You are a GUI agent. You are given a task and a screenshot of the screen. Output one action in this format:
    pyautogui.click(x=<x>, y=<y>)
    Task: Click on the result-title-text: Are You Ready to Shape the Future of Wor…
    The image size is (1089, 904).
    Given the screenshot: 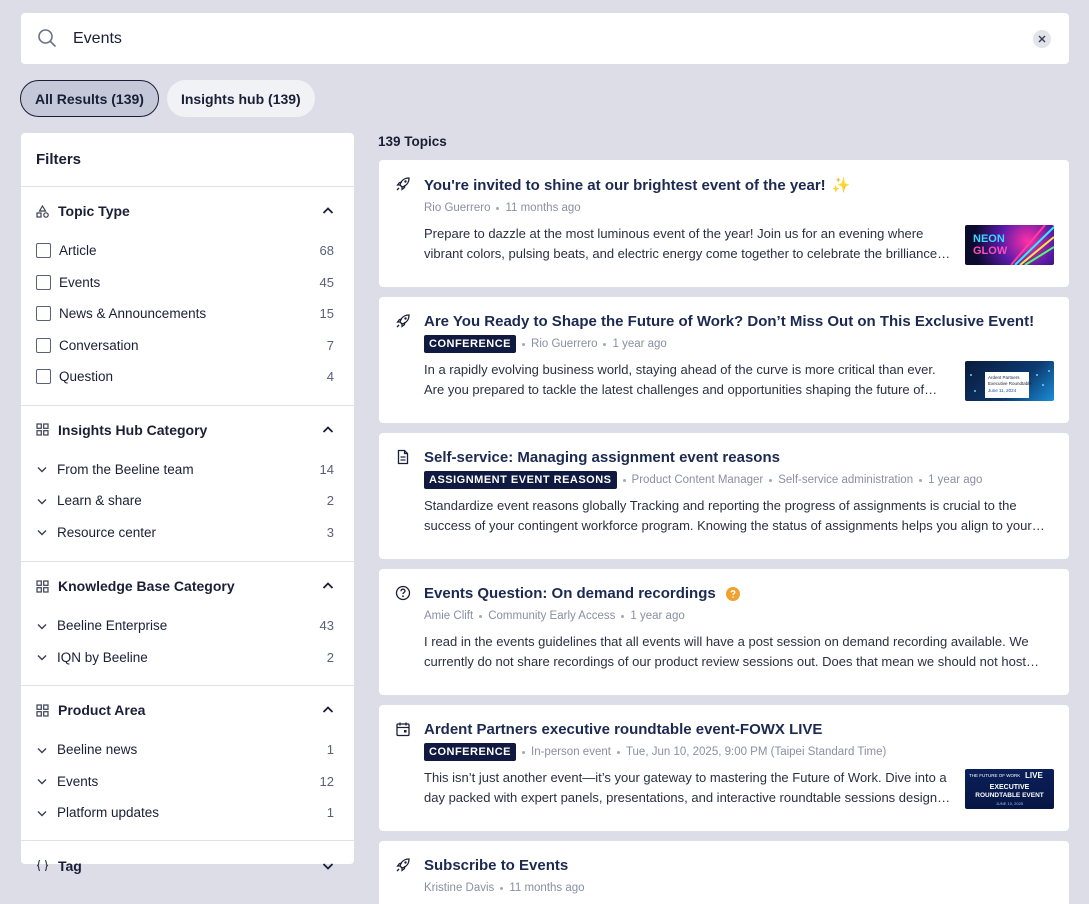 What is the action you would take?
    pyautogui.click(x=729, y=321)
    